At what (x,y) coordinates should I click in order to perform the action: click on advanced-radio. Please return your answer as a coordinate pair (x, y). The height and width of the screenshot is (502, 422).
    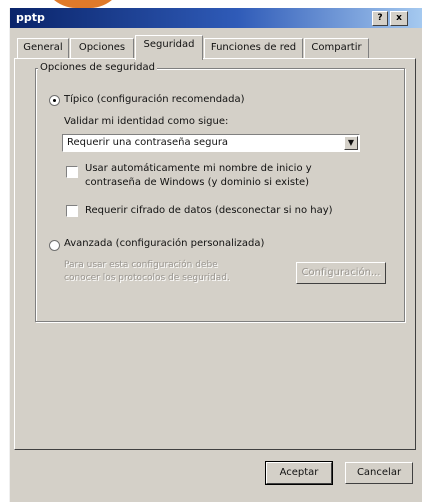
    Looking at the image, I should click on (54, 245).